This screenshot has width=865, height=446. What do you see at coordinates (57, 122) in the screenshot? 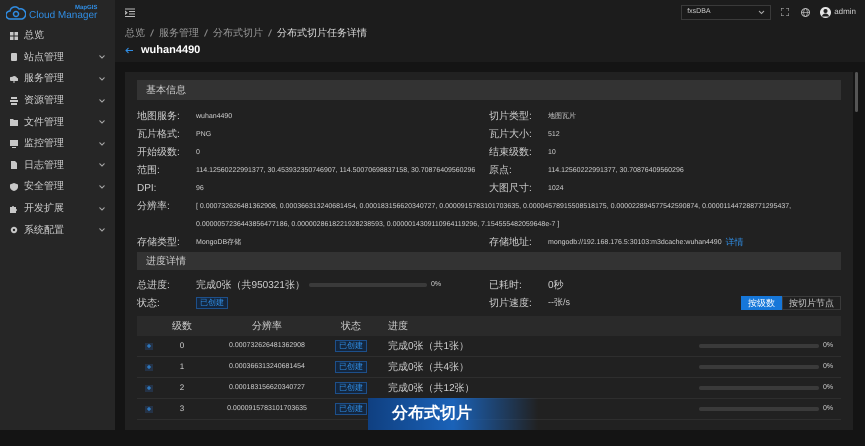
I see `sidebar-item: 文件管理` at bounding box center [57, 122].